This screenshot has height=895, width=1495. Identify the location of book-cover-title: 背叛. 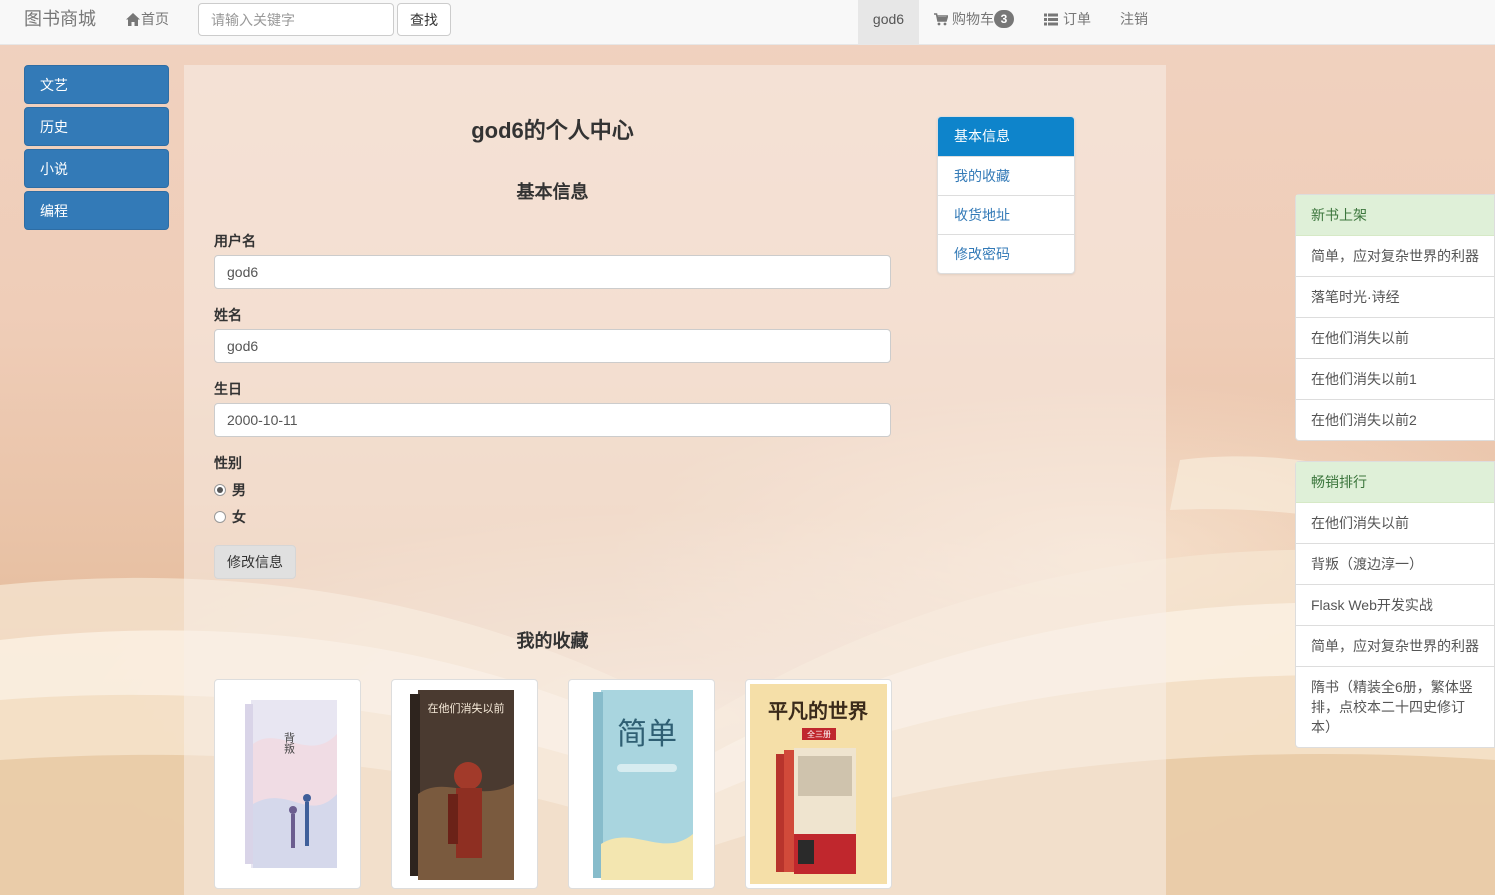
(289, 742).